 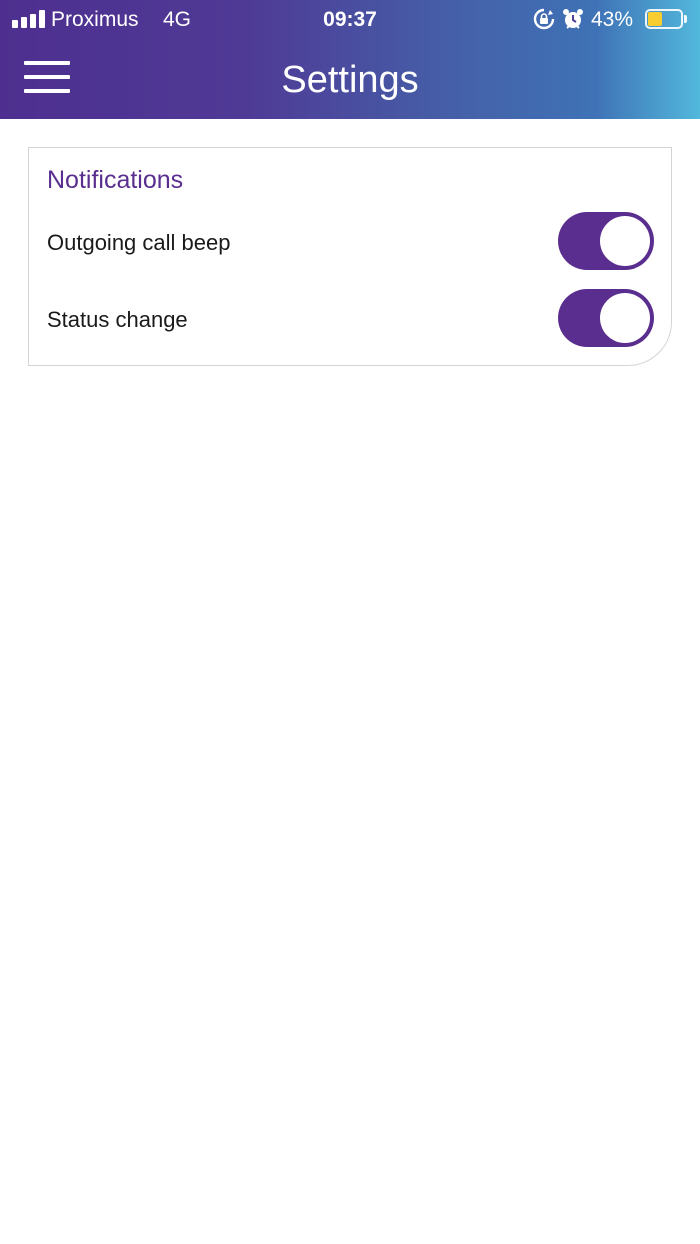 I want to click on setting-label-status-change: Status change, so click(x=117, y=319).